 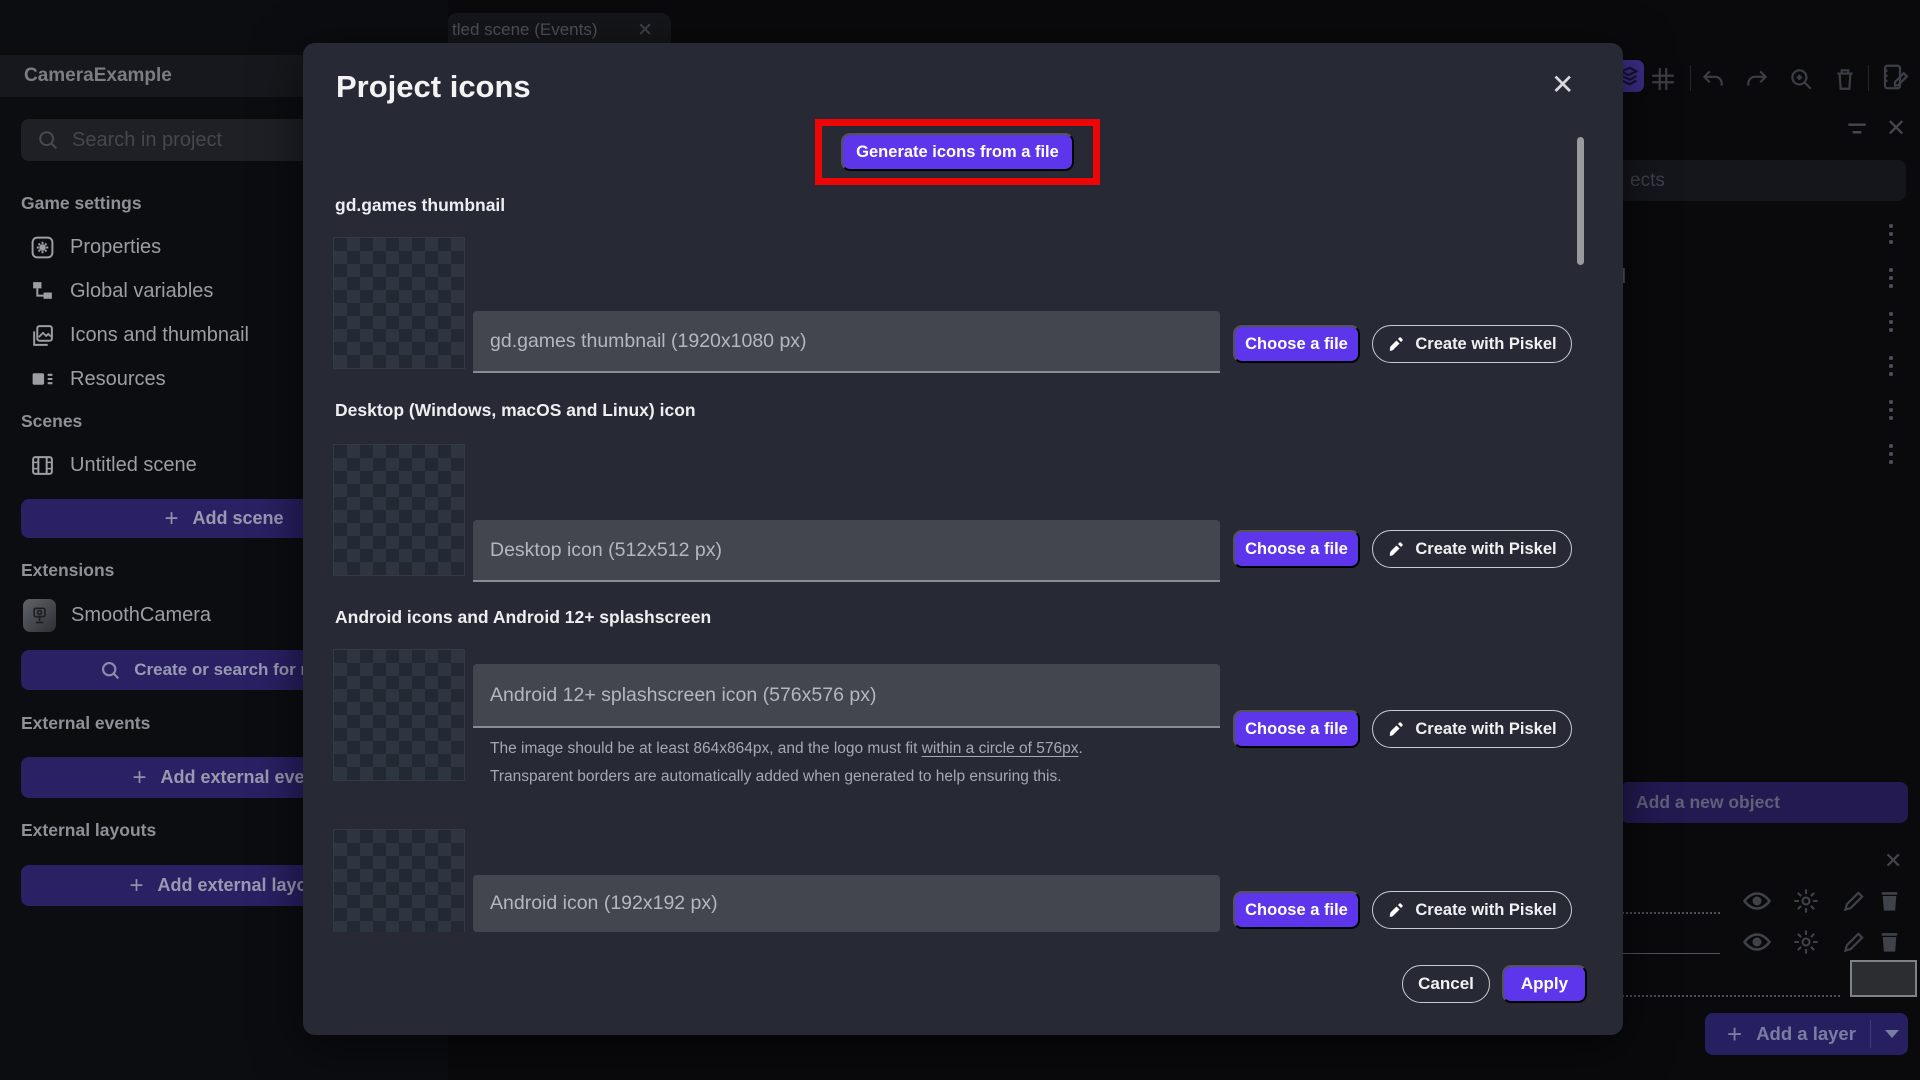 I want to click on undo-icon, so click(x=1712, y=78).